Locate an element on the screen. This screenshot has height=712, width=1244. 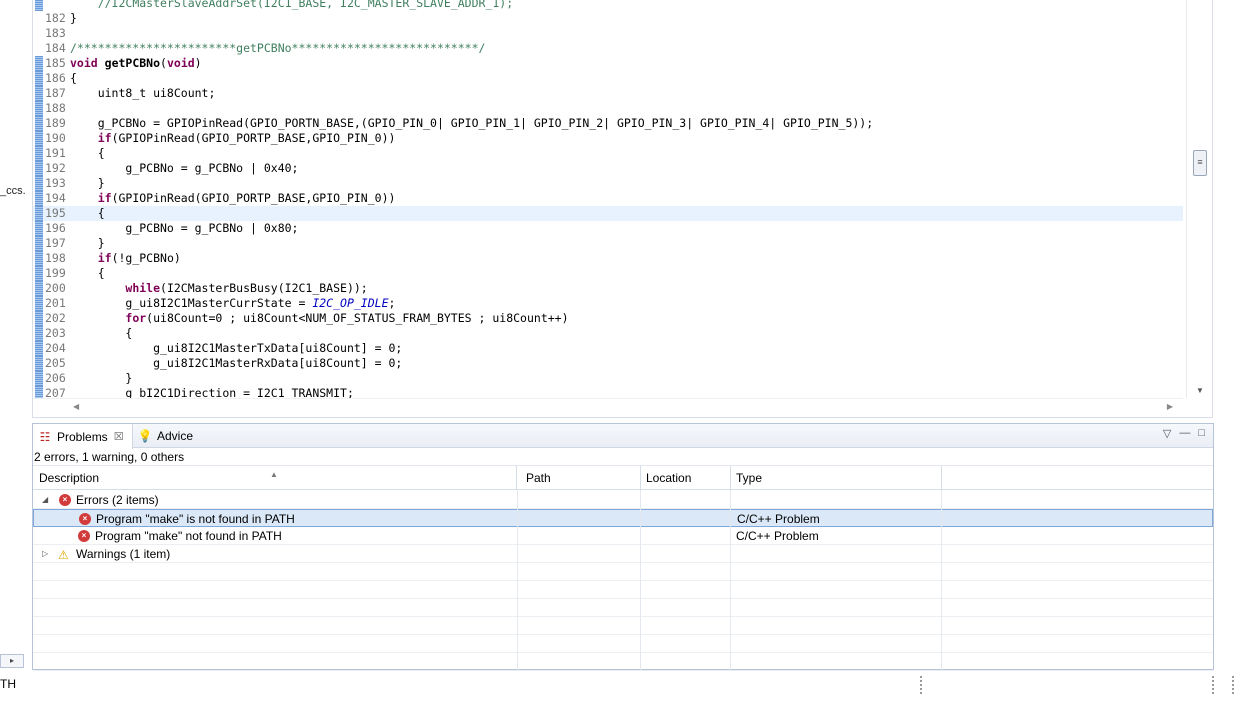
expand-icon: ▷ is located at coordinates (45, 554).